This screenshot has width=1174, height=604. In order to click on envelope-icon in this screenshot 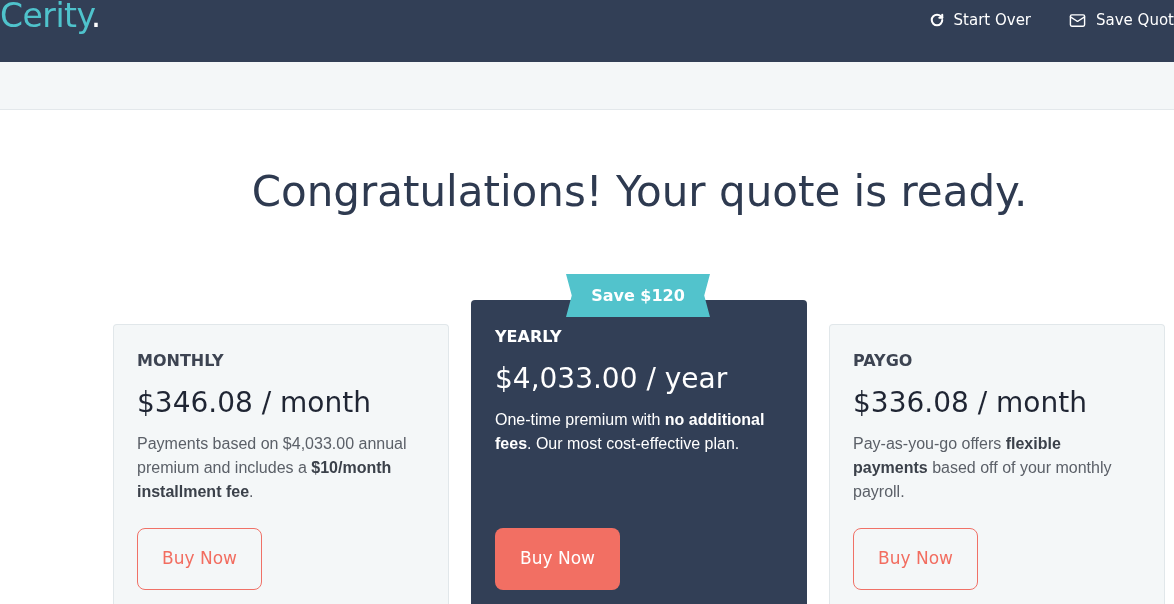, I will do `click(1078, 20)`.